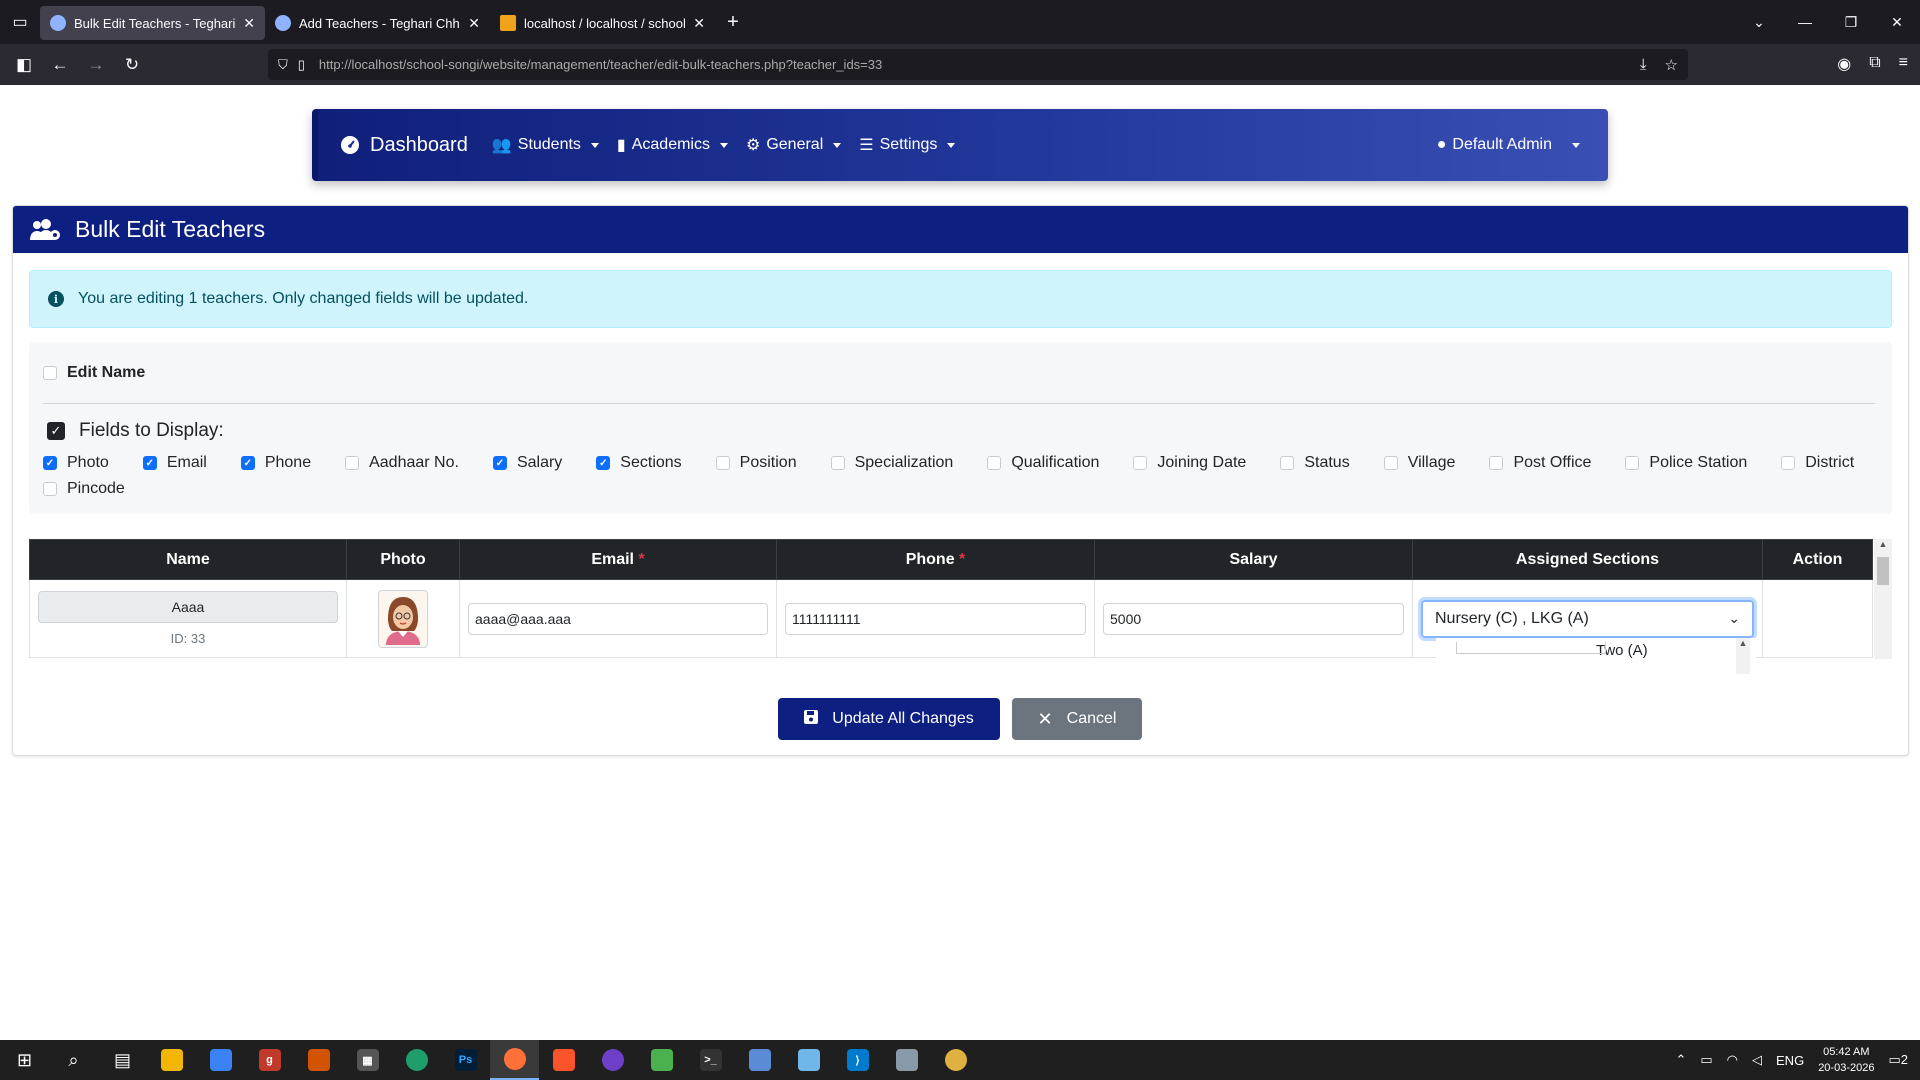  Describe the element at coordinates (465, 1060) in the screenshot. I see `photoshop-icon: Ps` at that location.